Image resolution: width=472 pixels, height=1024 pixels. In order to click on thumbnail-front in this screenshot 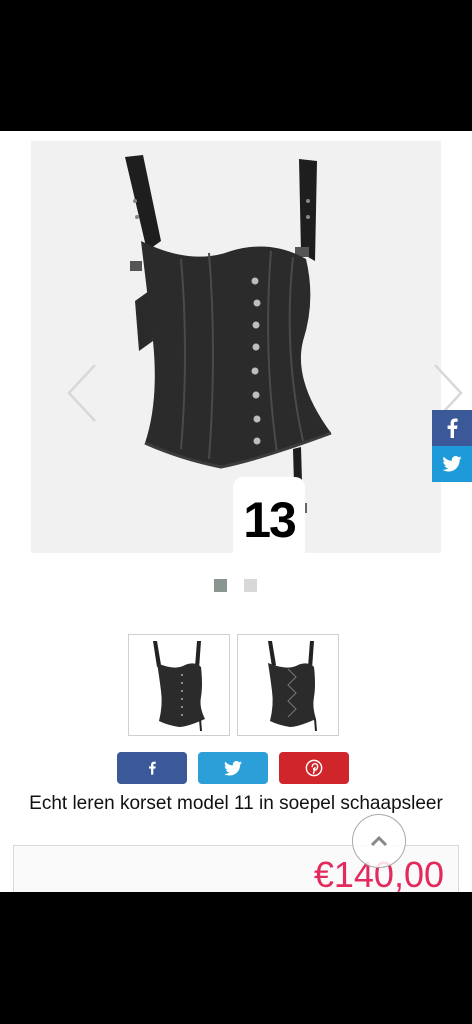, I will do `click(179, 685)`.